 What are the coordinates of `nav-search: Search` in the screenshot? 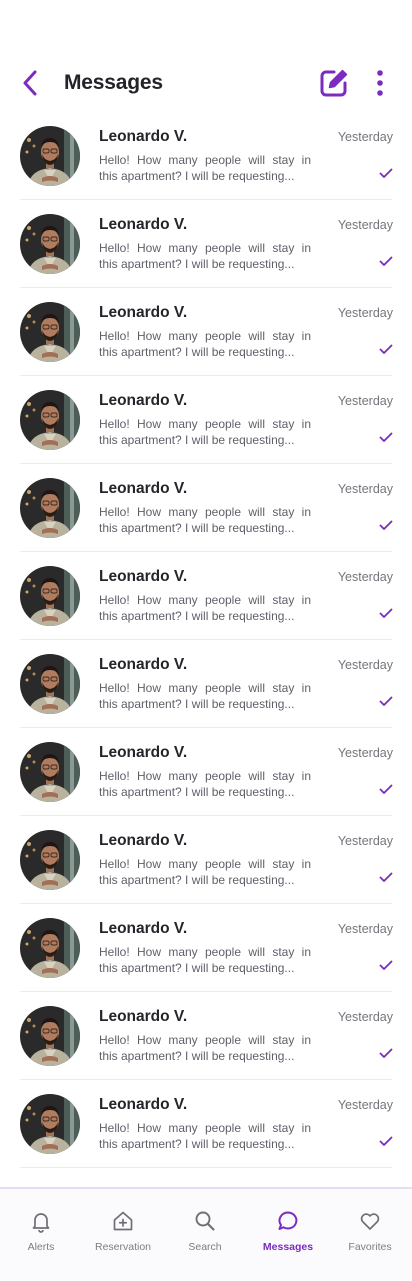 It's located at (205, 1235).